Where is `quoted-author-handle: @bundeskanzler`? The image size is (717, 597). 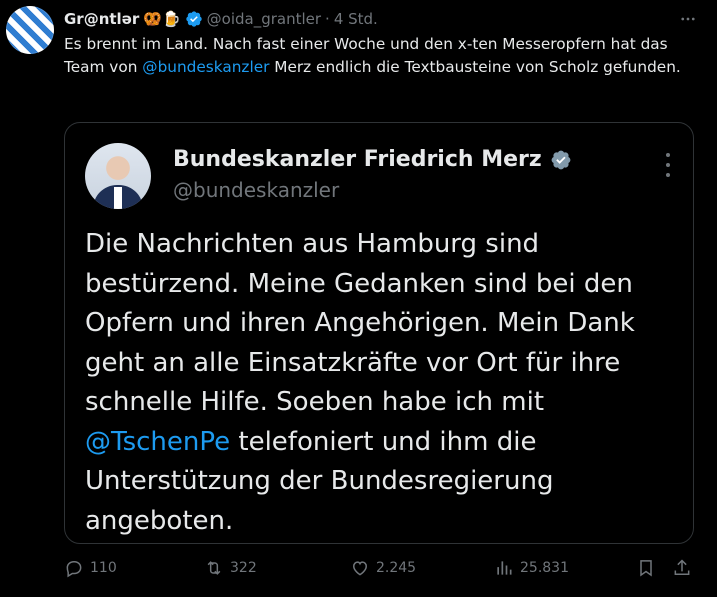 quoted-author-handle: @bundeskanzler is located at coordinates (256, 190).